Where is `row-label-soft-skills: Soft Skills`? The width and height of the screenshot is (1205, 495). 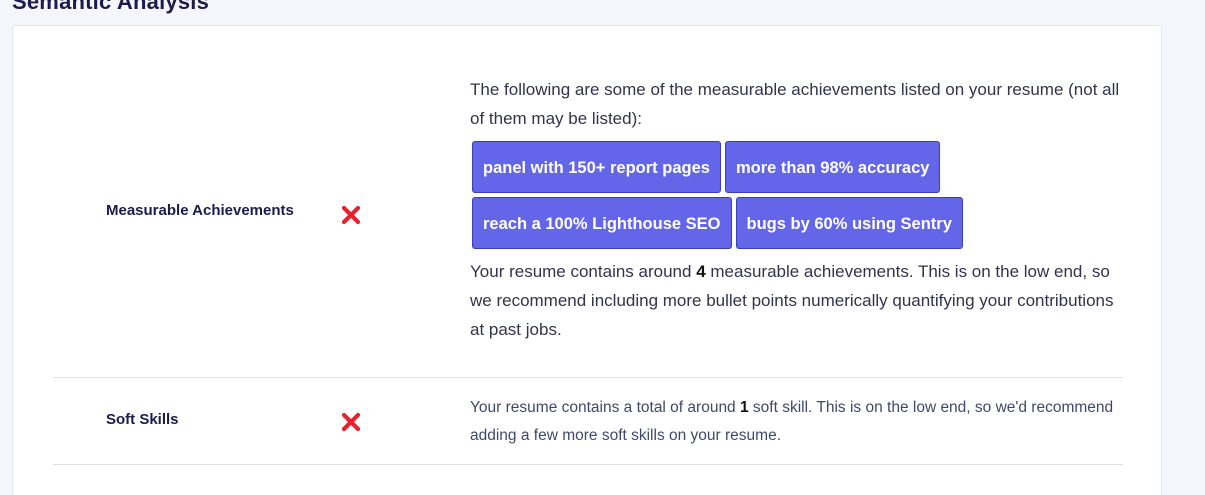 row-label-soft-skills: Soft Skills is located at coordinates (142, 419).